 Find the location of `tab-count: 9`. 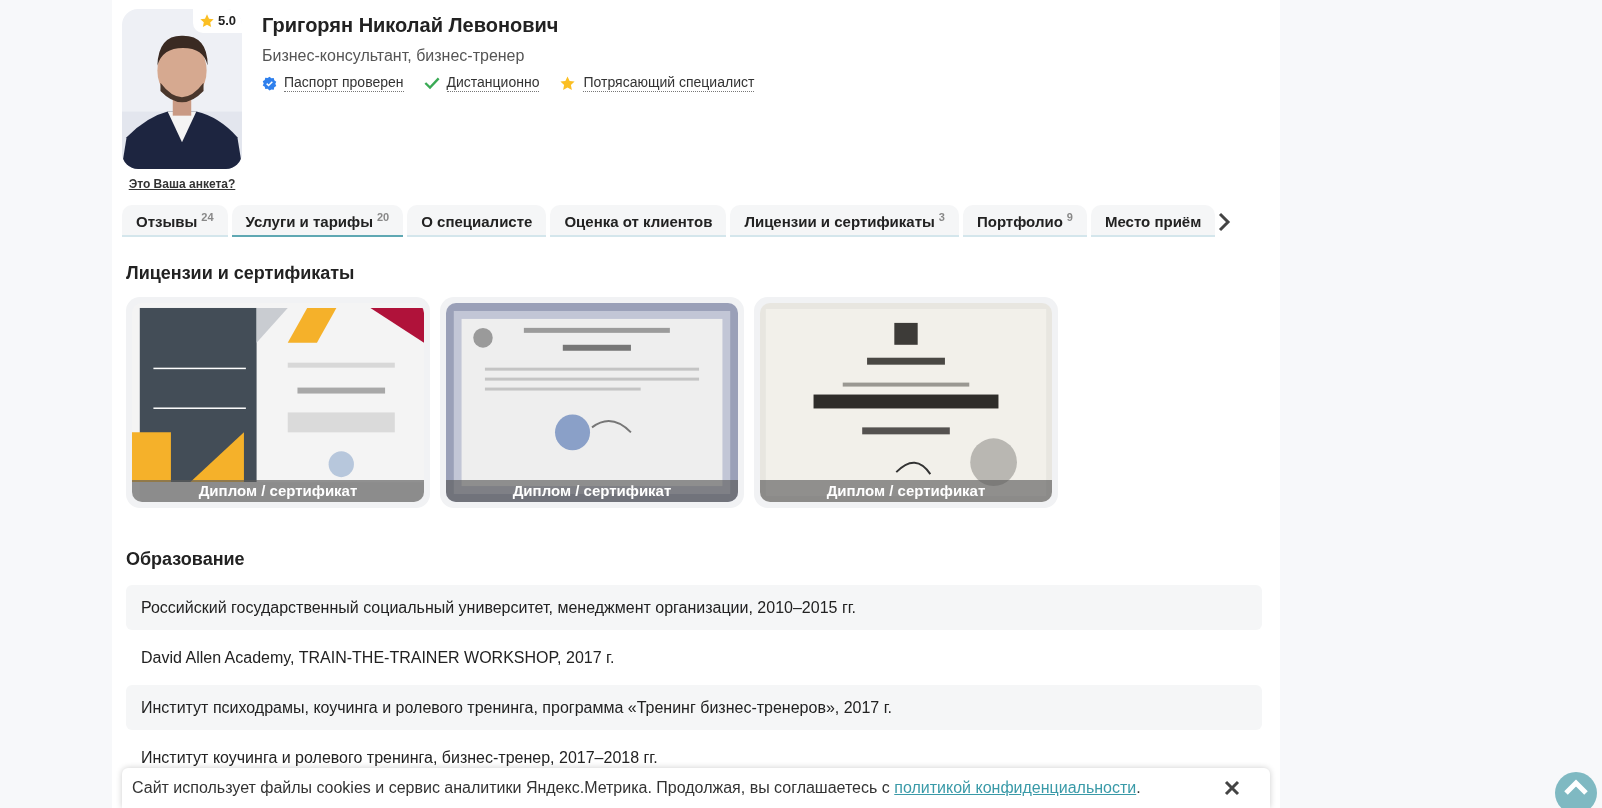

tab-count: 9 is located at coordinates (1069, 217).